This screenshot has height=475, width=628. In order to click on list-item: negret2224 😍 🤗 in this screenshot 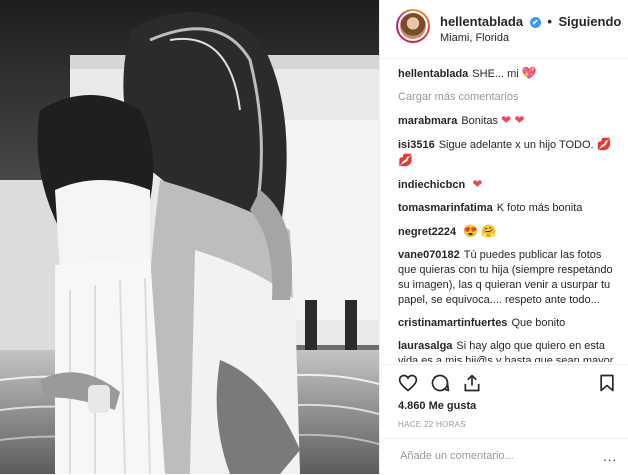, I will do `click(506, 232)`.